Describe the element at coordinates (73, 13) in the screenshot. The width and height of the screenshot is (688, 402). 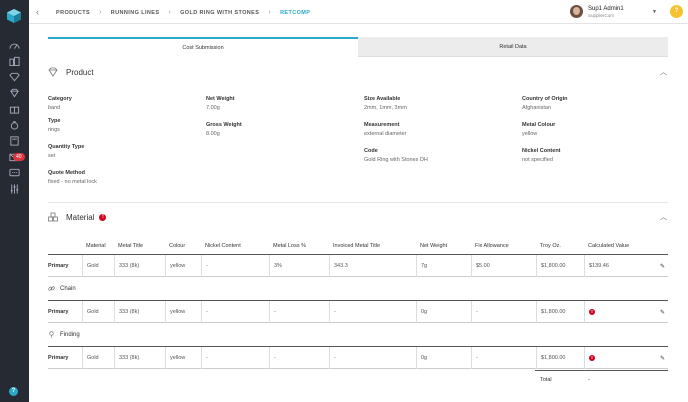
I see `breadcrumb-products: PRODUCTS` at that location.